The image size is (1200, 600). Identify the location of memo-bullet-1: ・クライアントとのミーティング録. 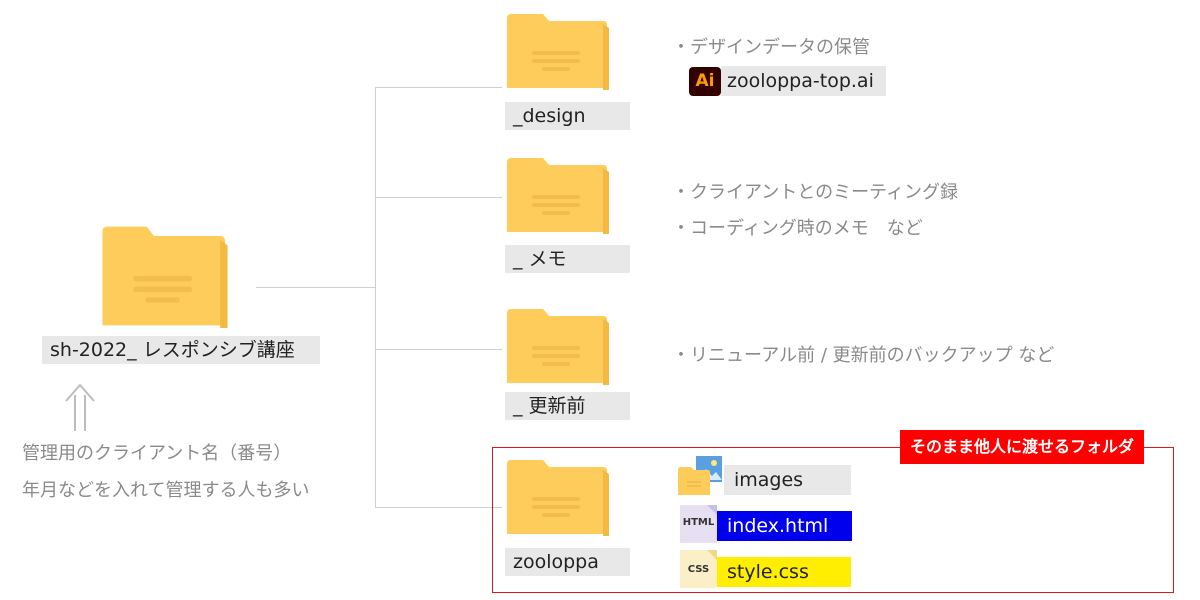
(815, 192).